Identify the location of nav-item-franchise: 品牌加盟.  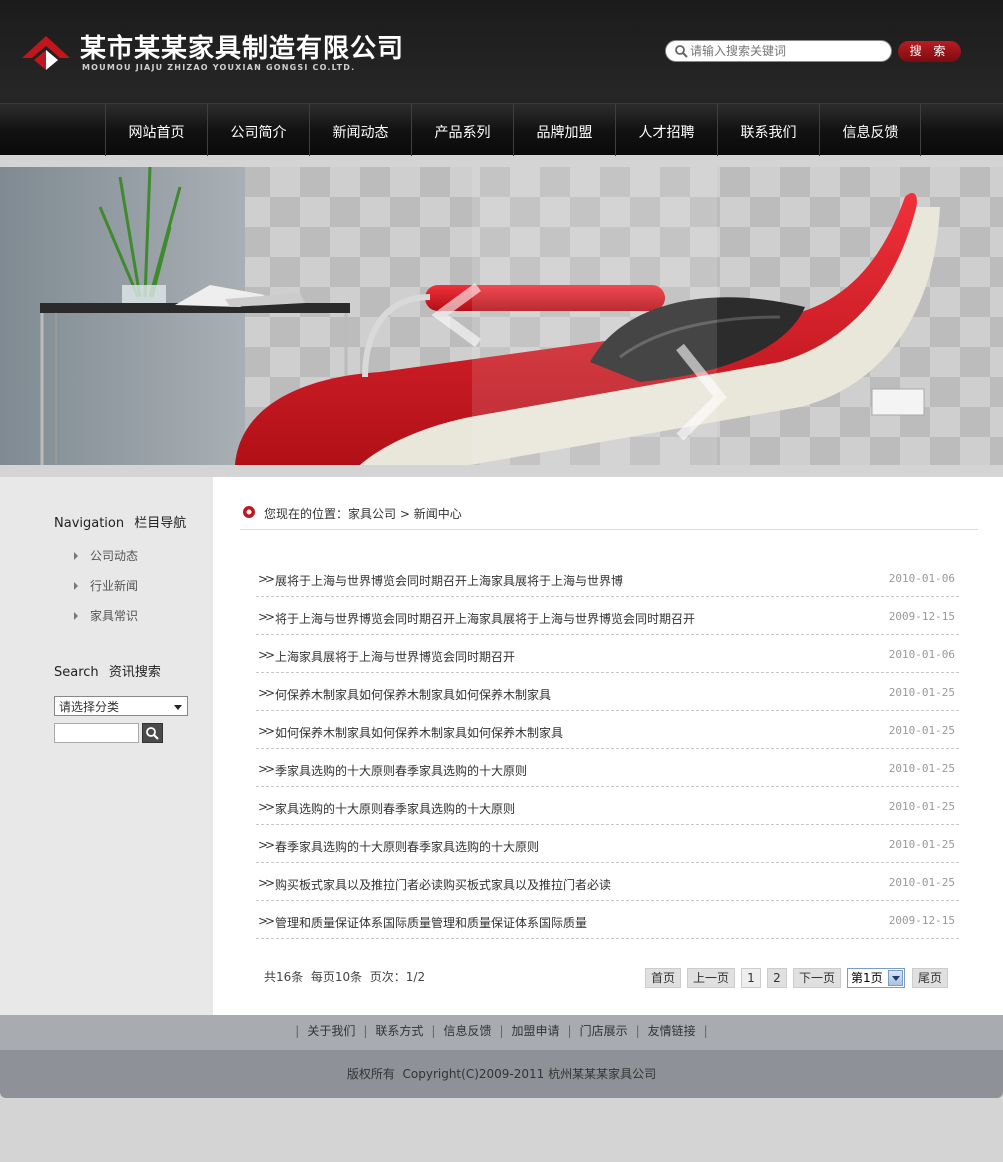
(564, 130).